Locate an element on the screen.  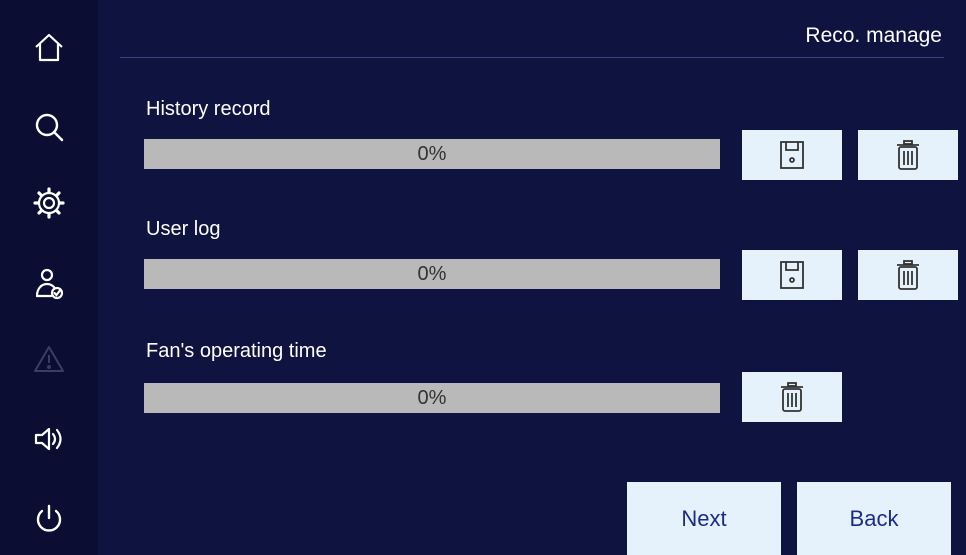
fan-operating-time-progress-text: 0% is located at coordinates (432, 398).